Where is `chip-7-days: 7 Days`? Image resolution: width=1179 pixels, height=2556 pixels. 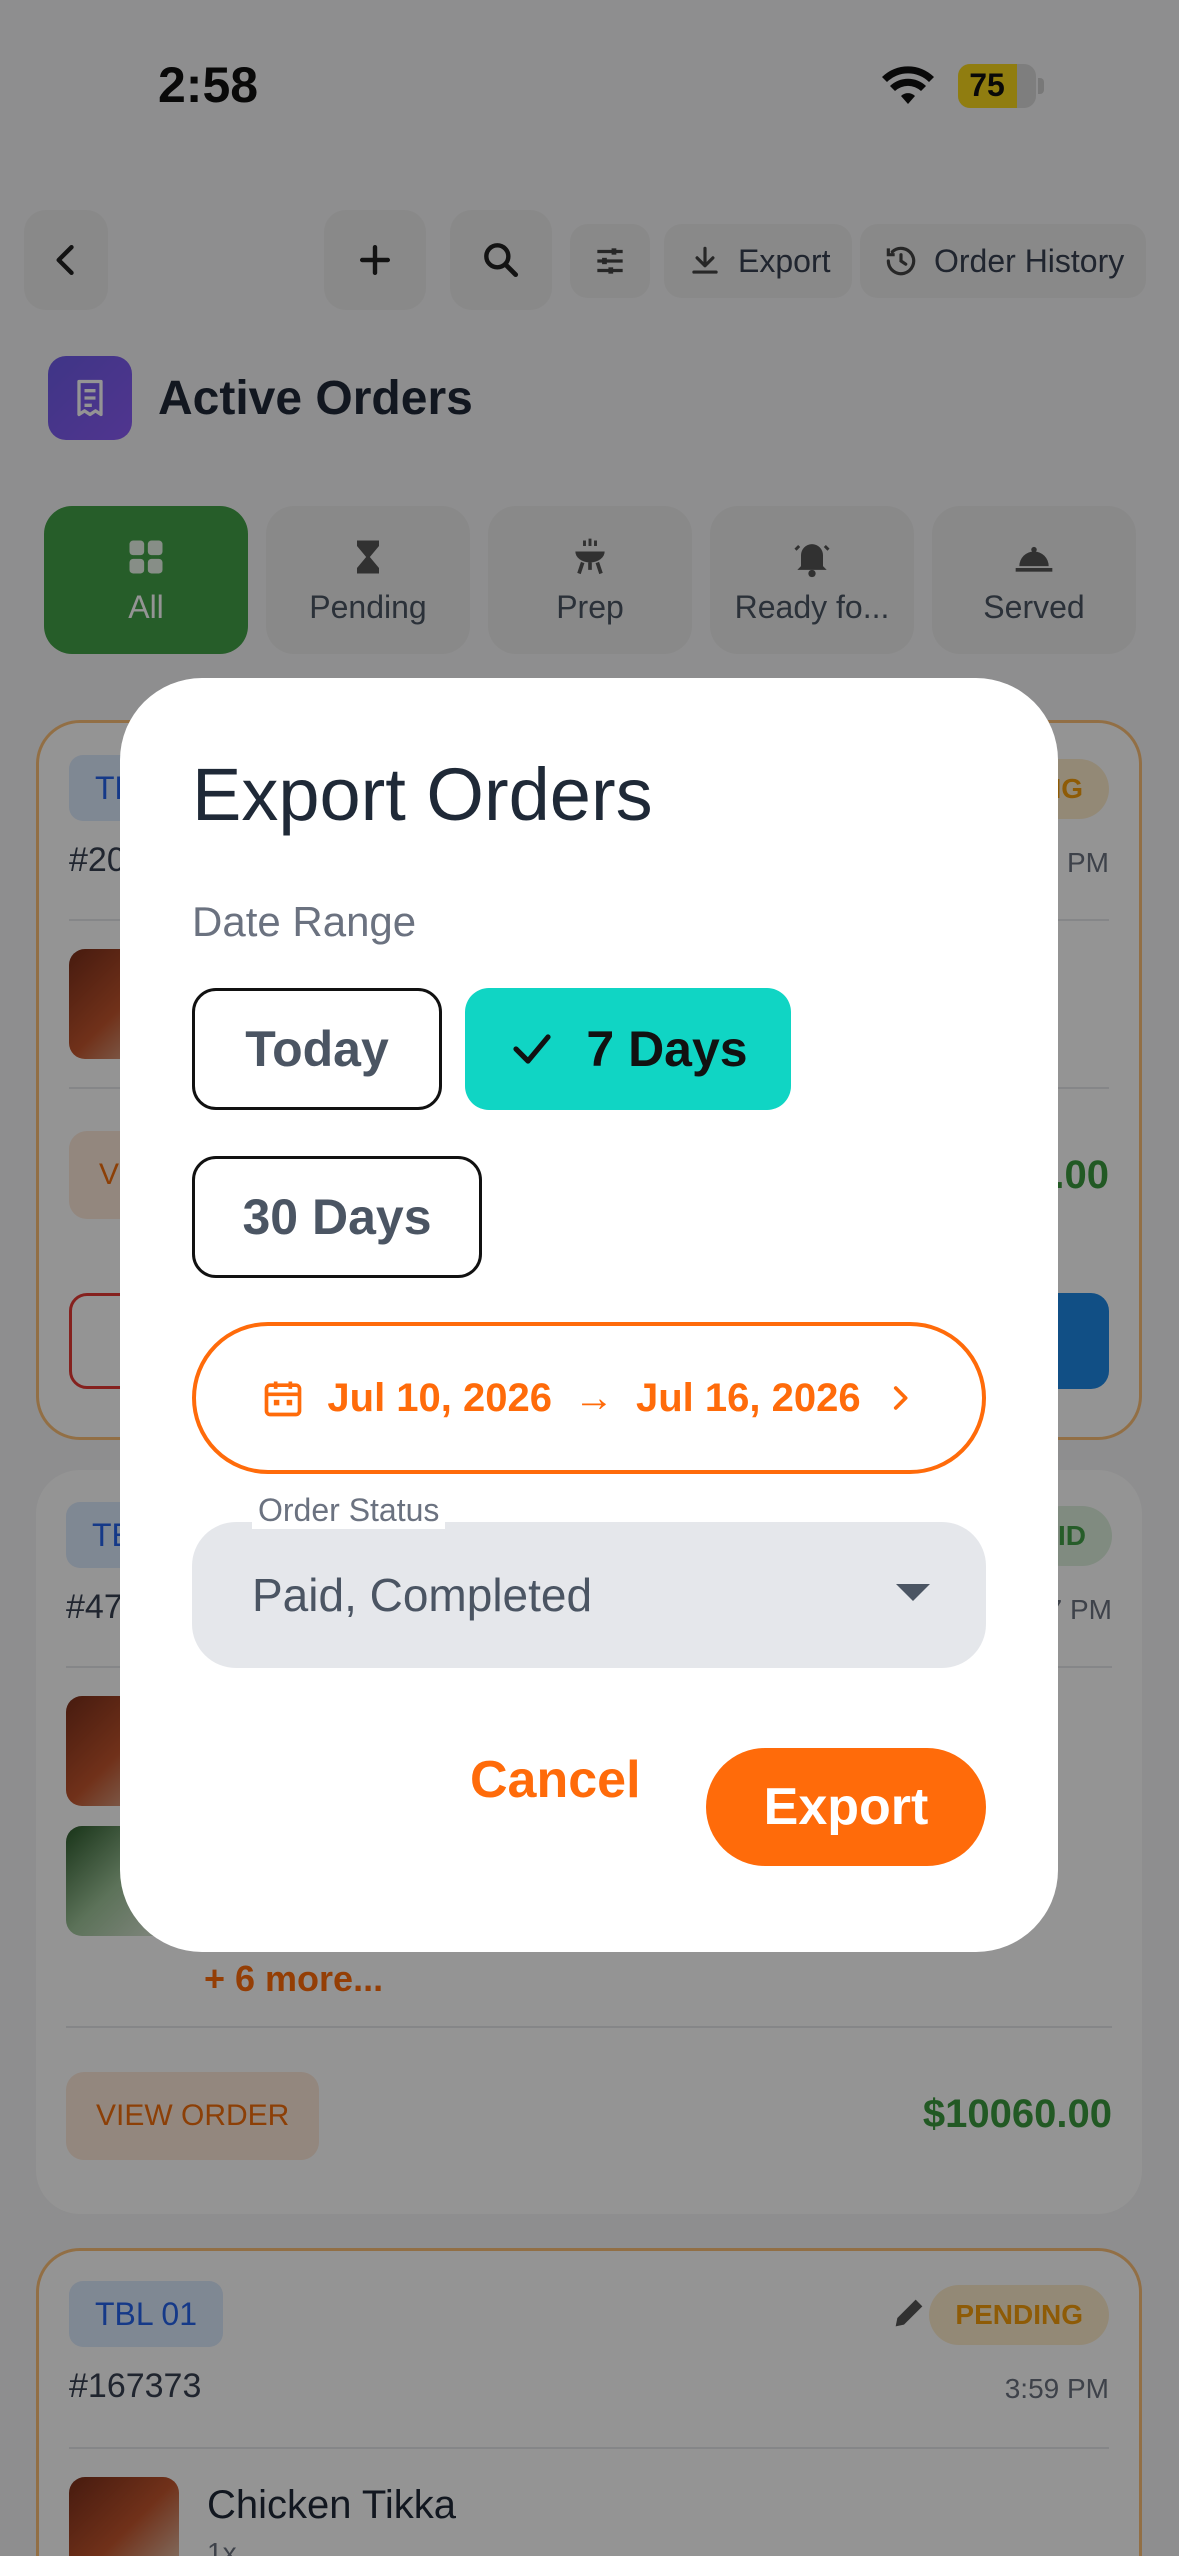 chip-7-days: 7 Days is located at coordinates (628, 1049).